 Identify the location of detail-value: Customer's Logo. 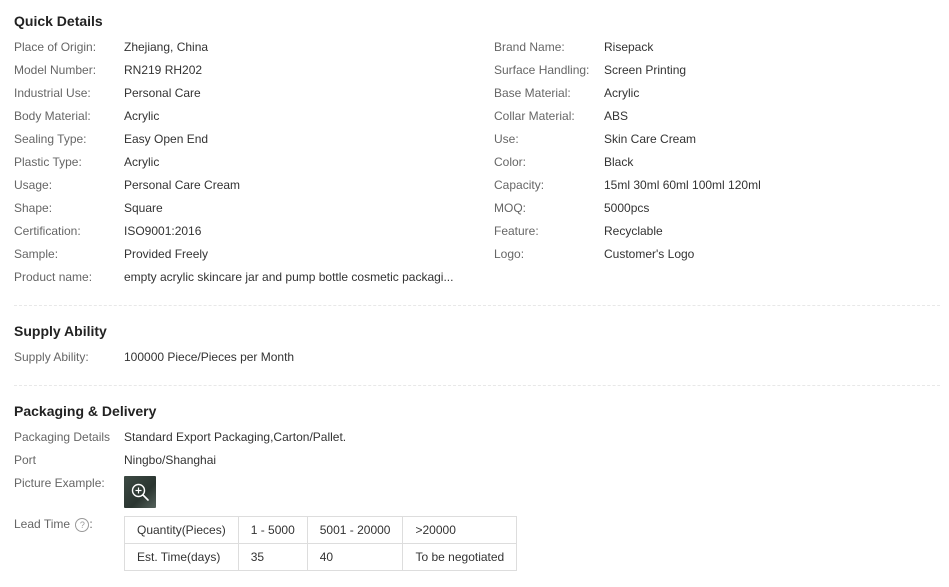
(649, 254).